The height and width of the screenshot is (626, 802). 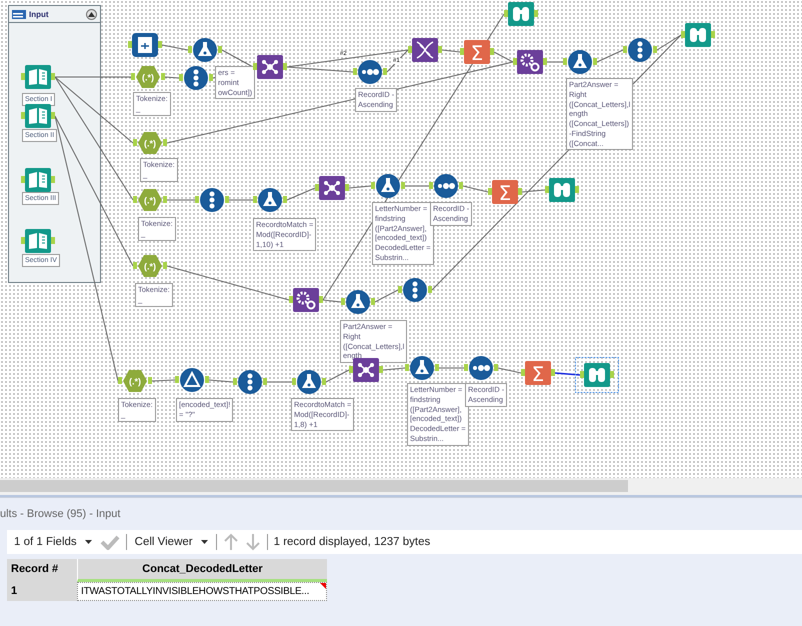 I want to click on container-icon, so click(x=19, y=14).